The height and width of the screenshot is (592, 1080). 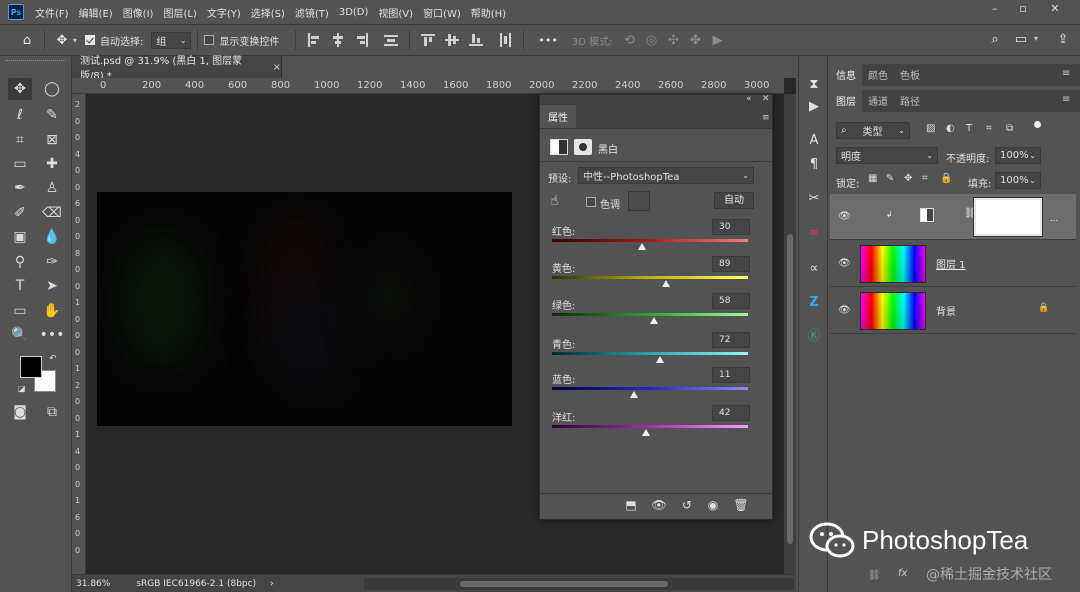 What do you see at coordinates (20, 262) in the screenshot?
I see `dodge-icon: ⚲` at bounding box center [20, 262].